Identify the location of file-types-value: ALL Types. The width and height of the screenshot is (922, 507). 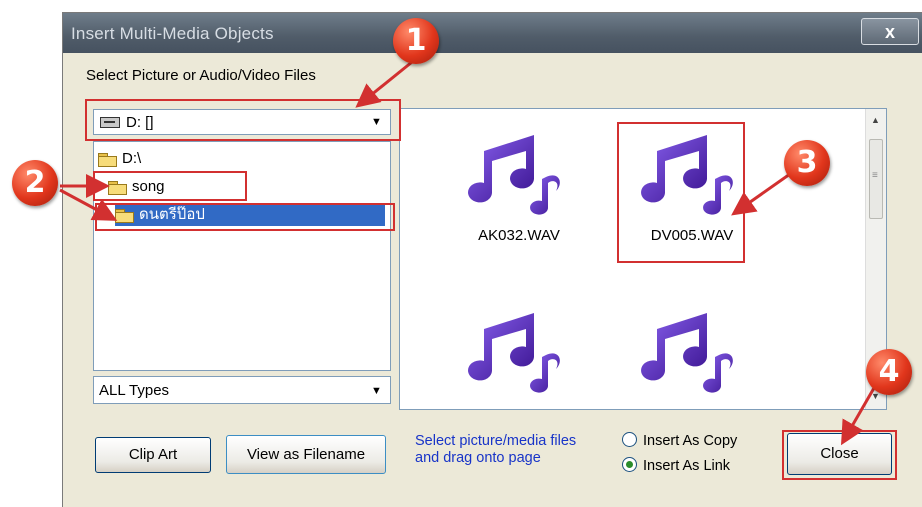
(134, 390).